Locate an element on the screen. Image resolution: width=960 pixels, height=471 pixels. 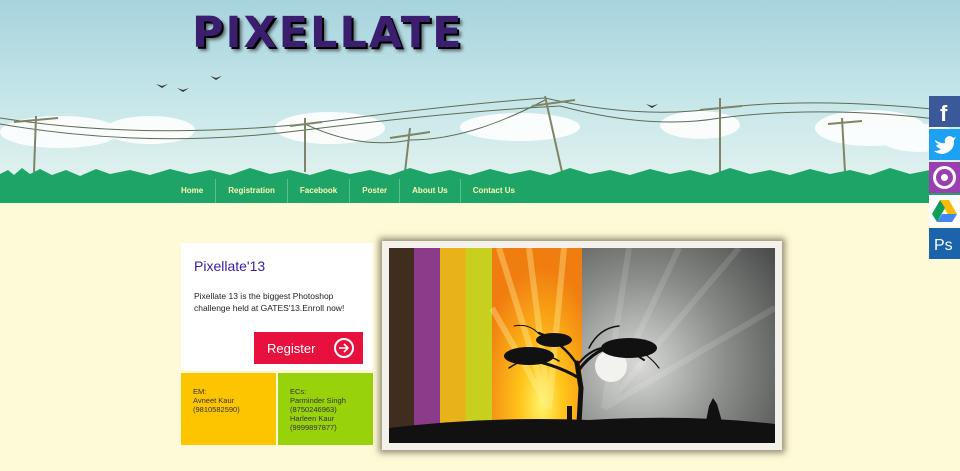
svg-text: f is located at coordinates (944, 113).